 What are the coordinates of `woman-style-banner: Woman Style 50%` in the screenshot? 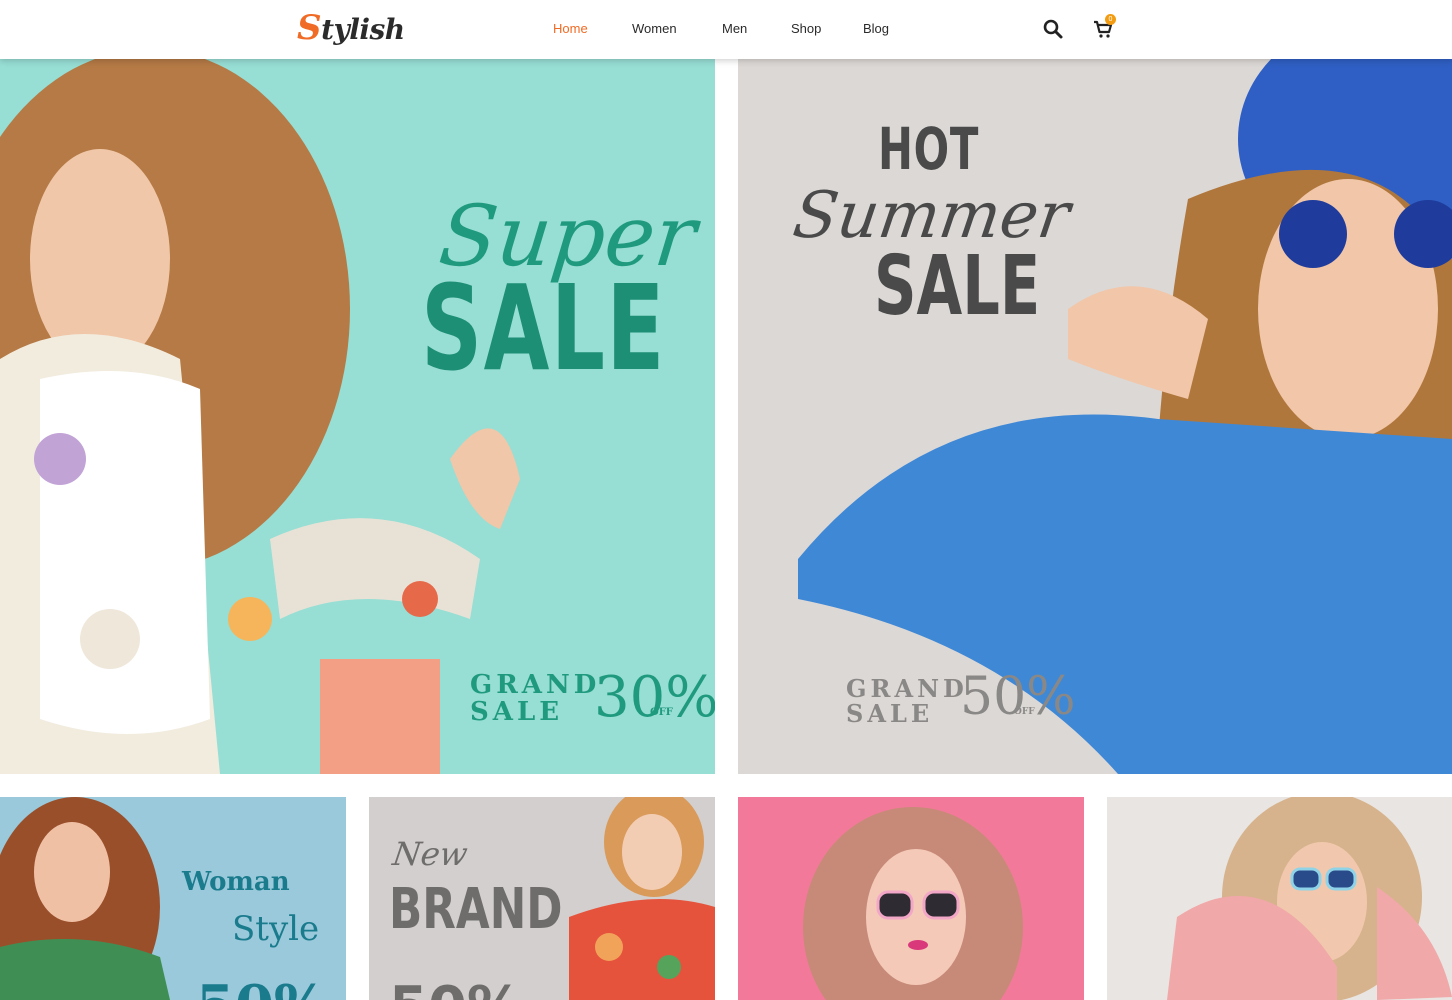 It's located at (173, 898).